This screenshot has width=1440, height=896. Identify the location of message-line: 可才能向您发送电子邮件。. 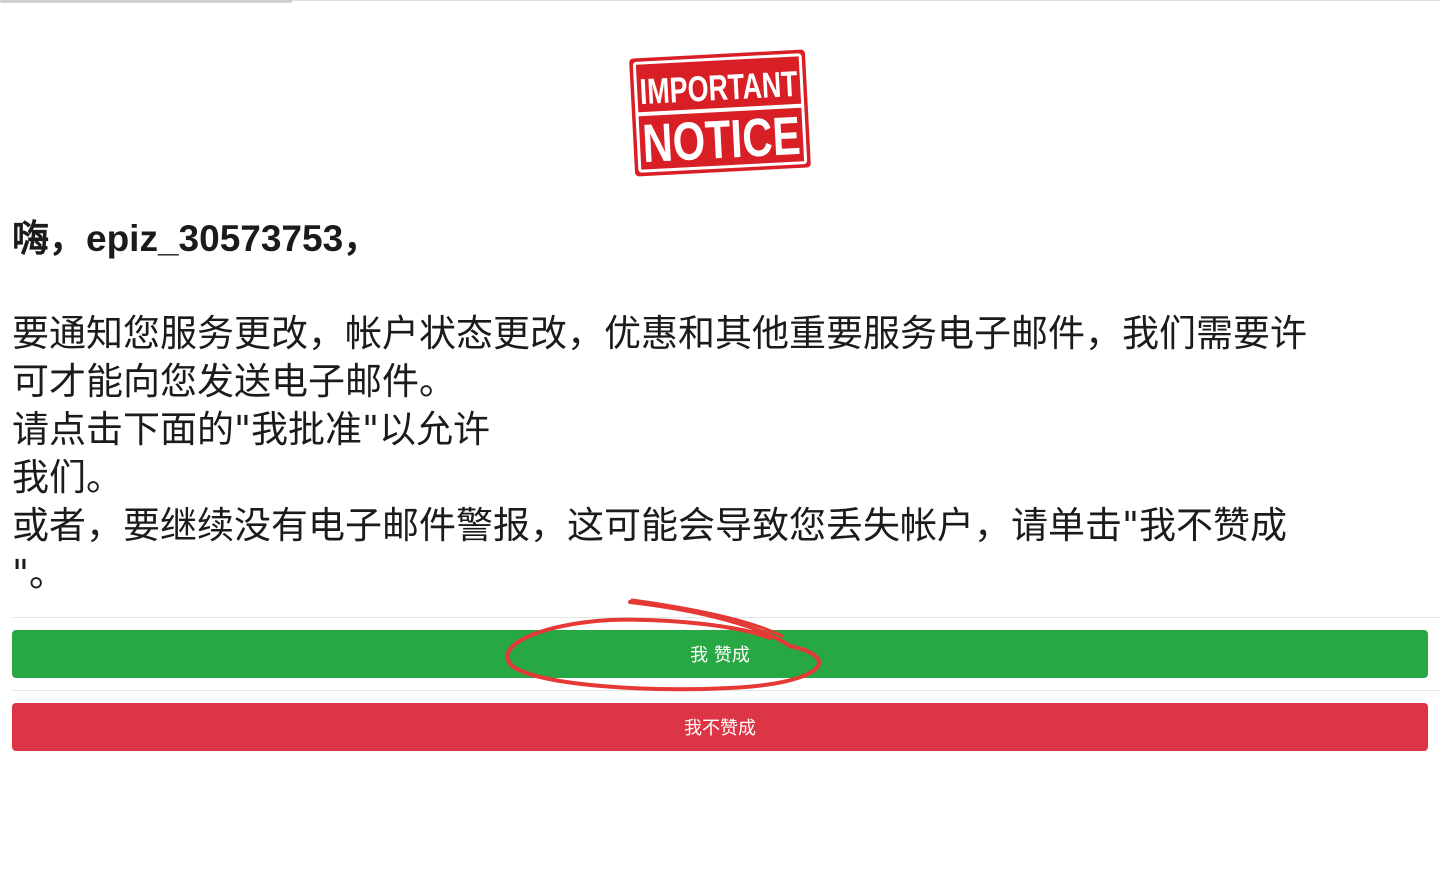
(234, 381).